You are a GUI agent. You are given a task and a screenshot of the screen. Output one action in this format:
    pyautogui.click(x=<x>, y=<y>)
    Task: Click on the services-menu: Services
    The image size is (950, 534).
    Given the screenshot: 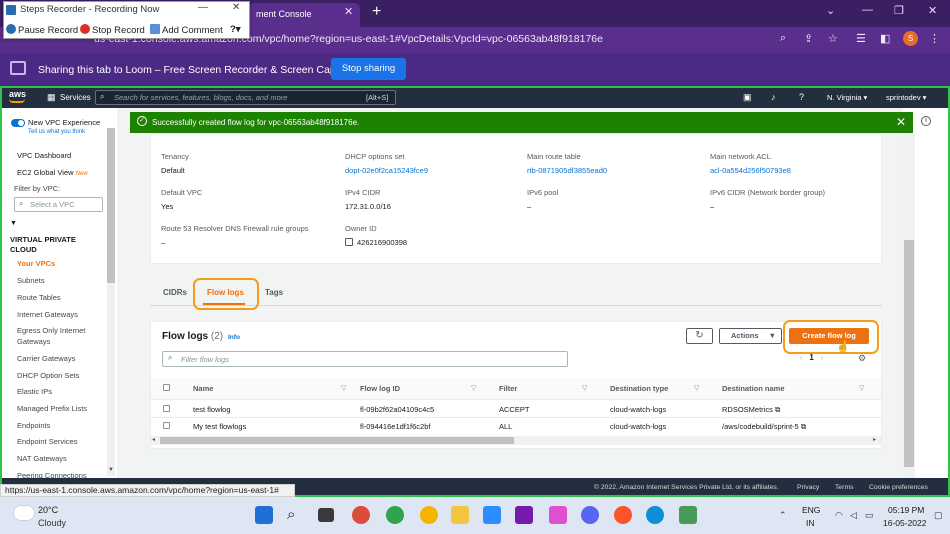 What is the action you would take?
    pyautogui.click(x=75, y=97)
    